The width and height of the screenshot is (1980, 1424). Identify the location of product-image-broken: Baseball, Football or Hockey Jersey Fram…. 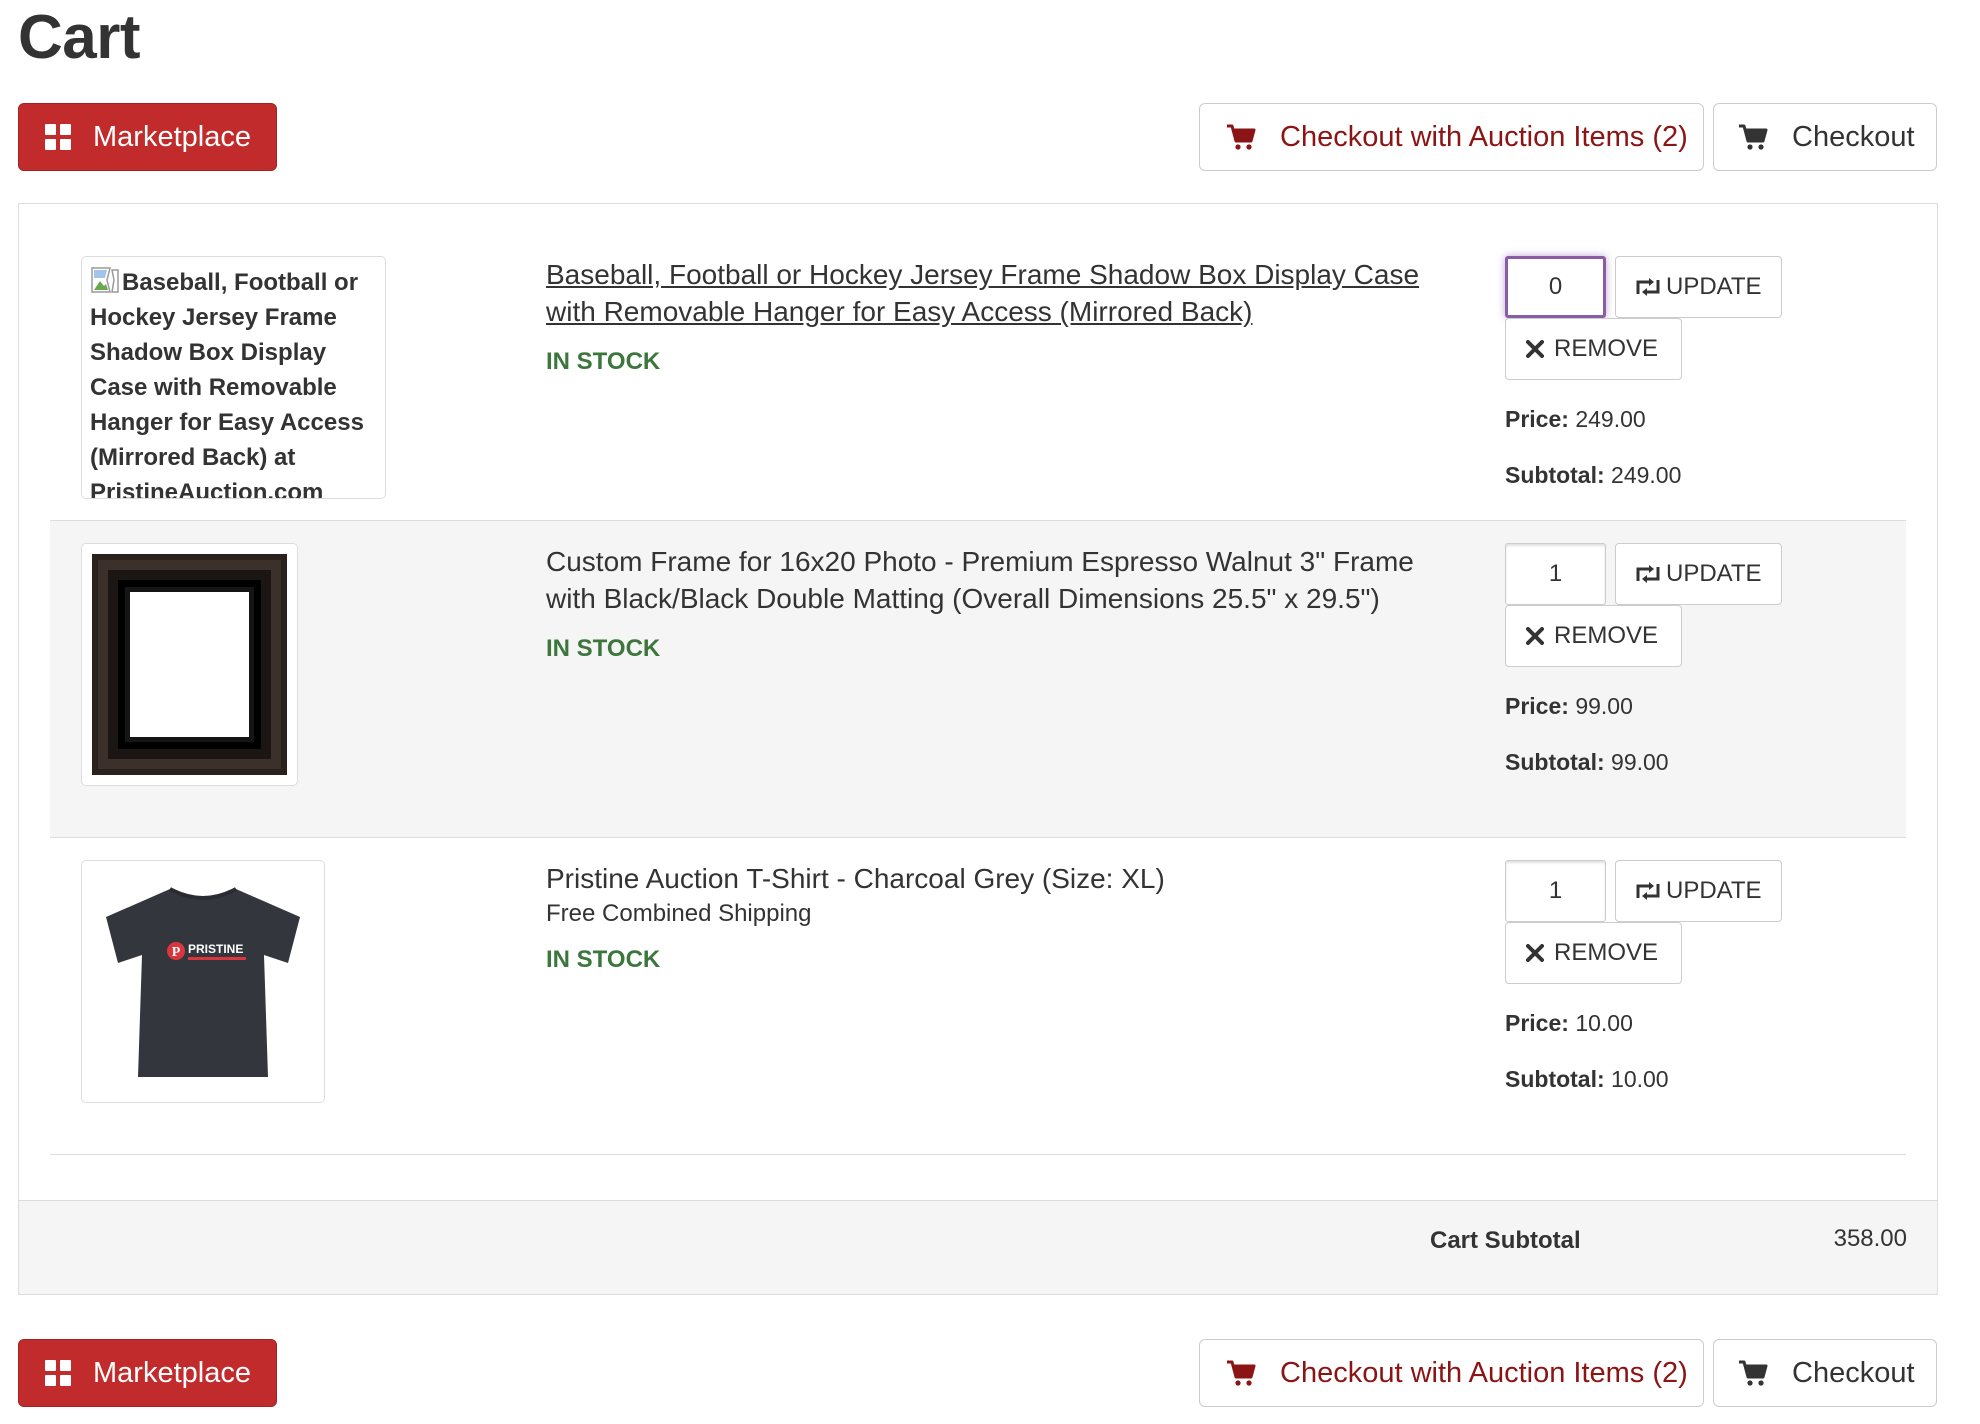
(233, 377).